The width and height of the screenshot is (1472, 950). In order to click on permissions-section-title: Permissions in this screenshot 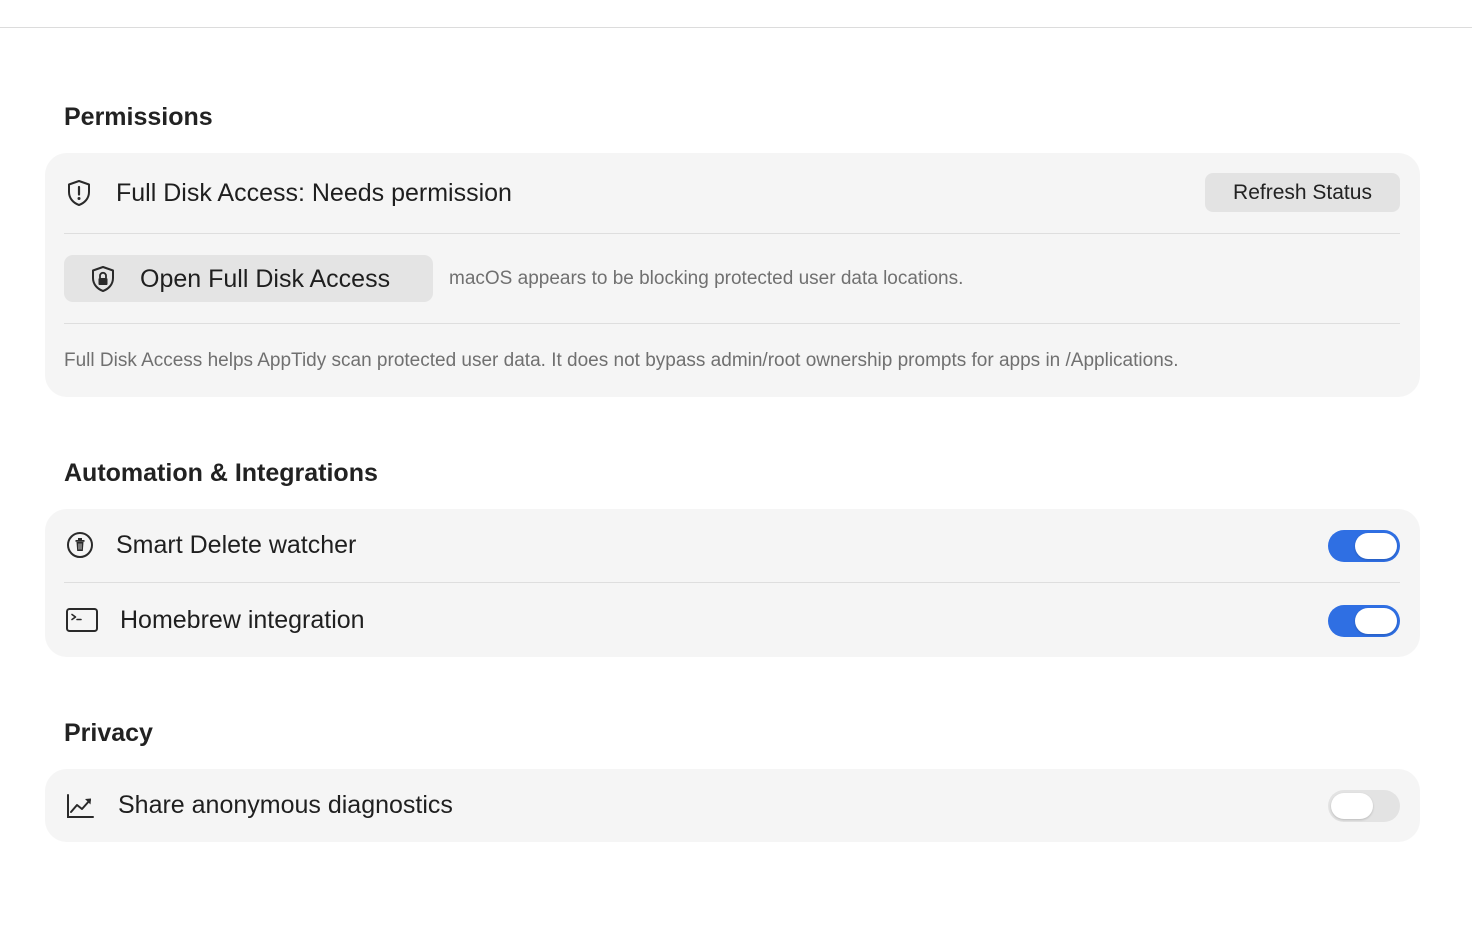, I will do `click(138, 117)`.